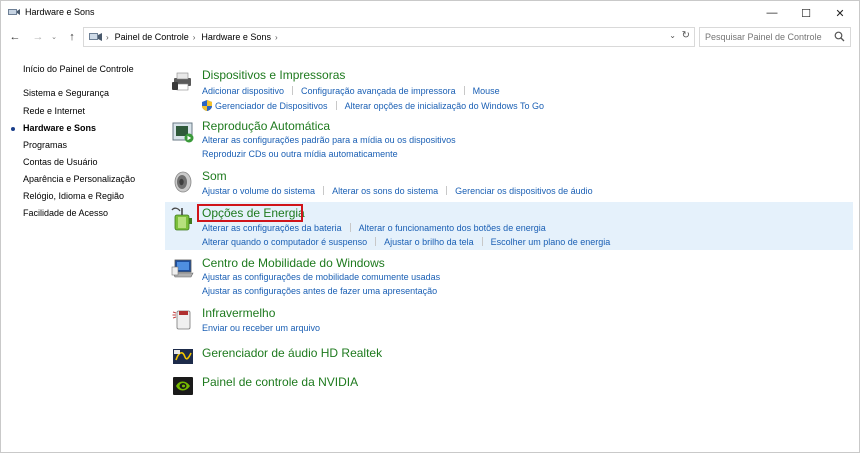  I want to click on minimize-button: —, so click(772, 13).